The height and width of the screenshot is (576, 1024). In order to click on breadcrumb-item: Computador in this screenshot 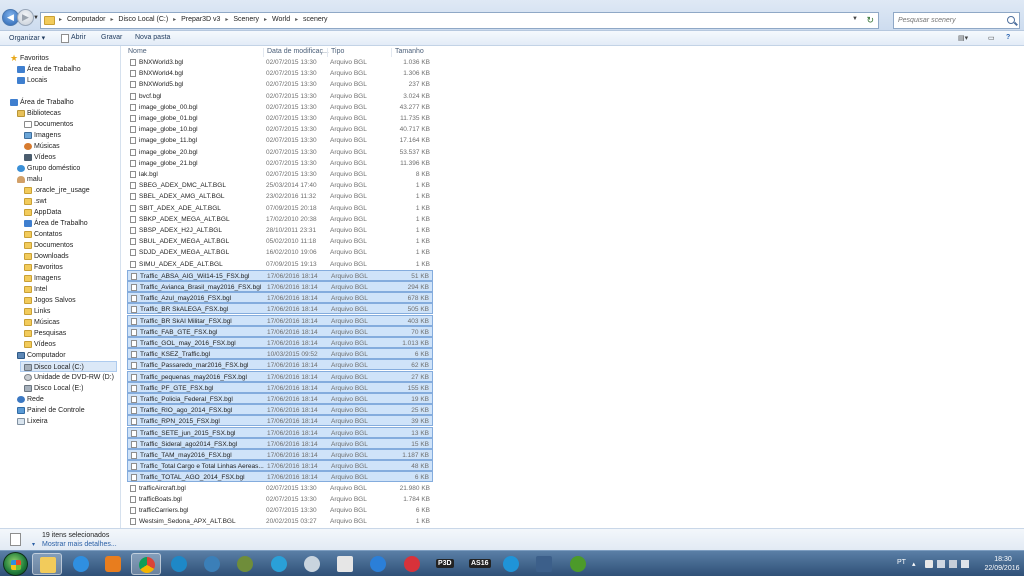, I will do `click(86, 19)`.